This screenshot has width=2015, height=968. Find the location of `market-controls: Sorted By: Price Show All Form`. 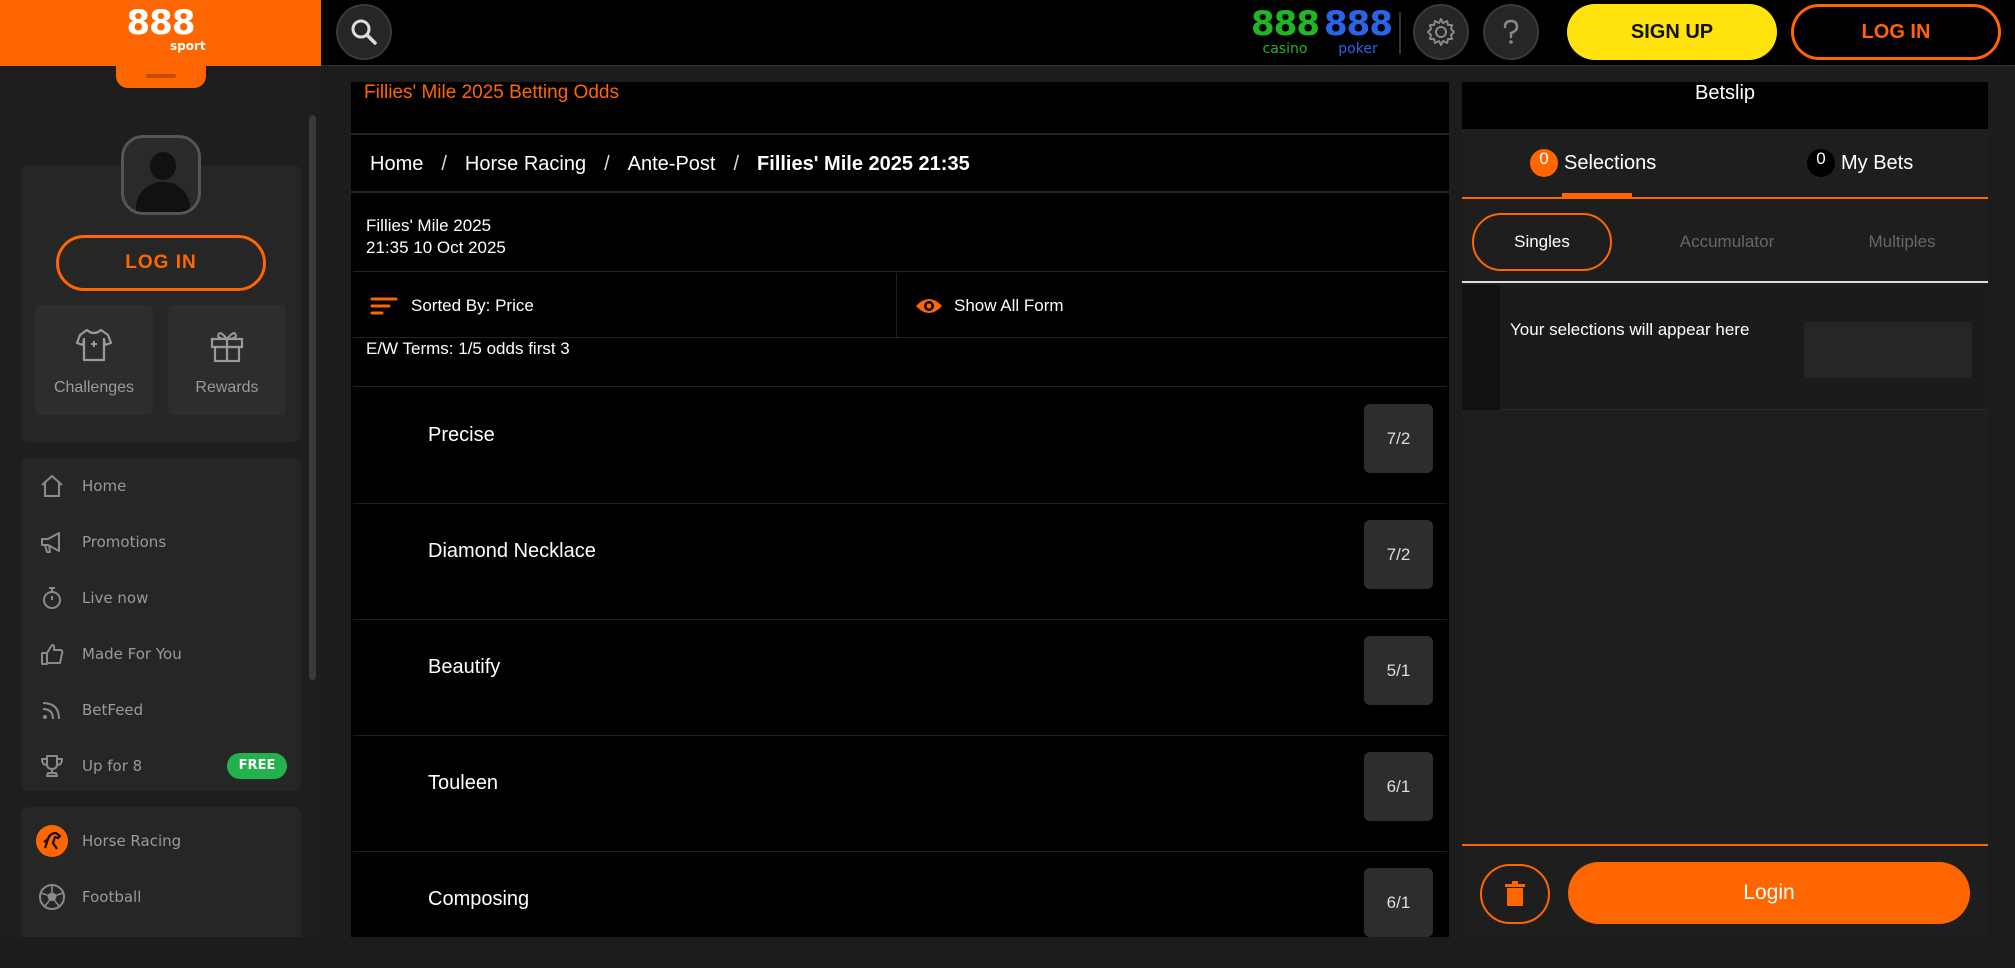

market-controls: Sorted By: Price Show All Form is located at coordinates (900, 305).